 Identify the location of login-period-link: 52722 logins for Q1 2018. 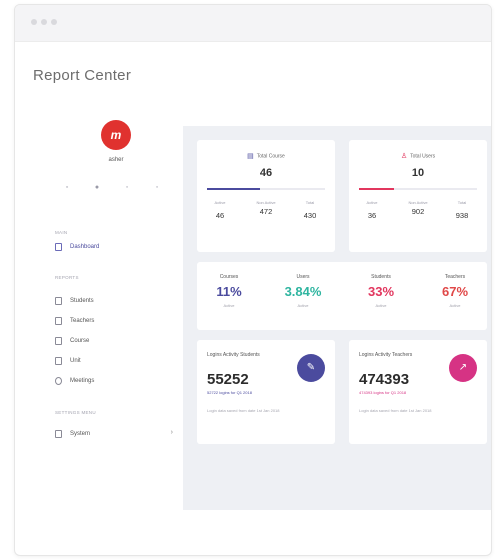
(247, 392).